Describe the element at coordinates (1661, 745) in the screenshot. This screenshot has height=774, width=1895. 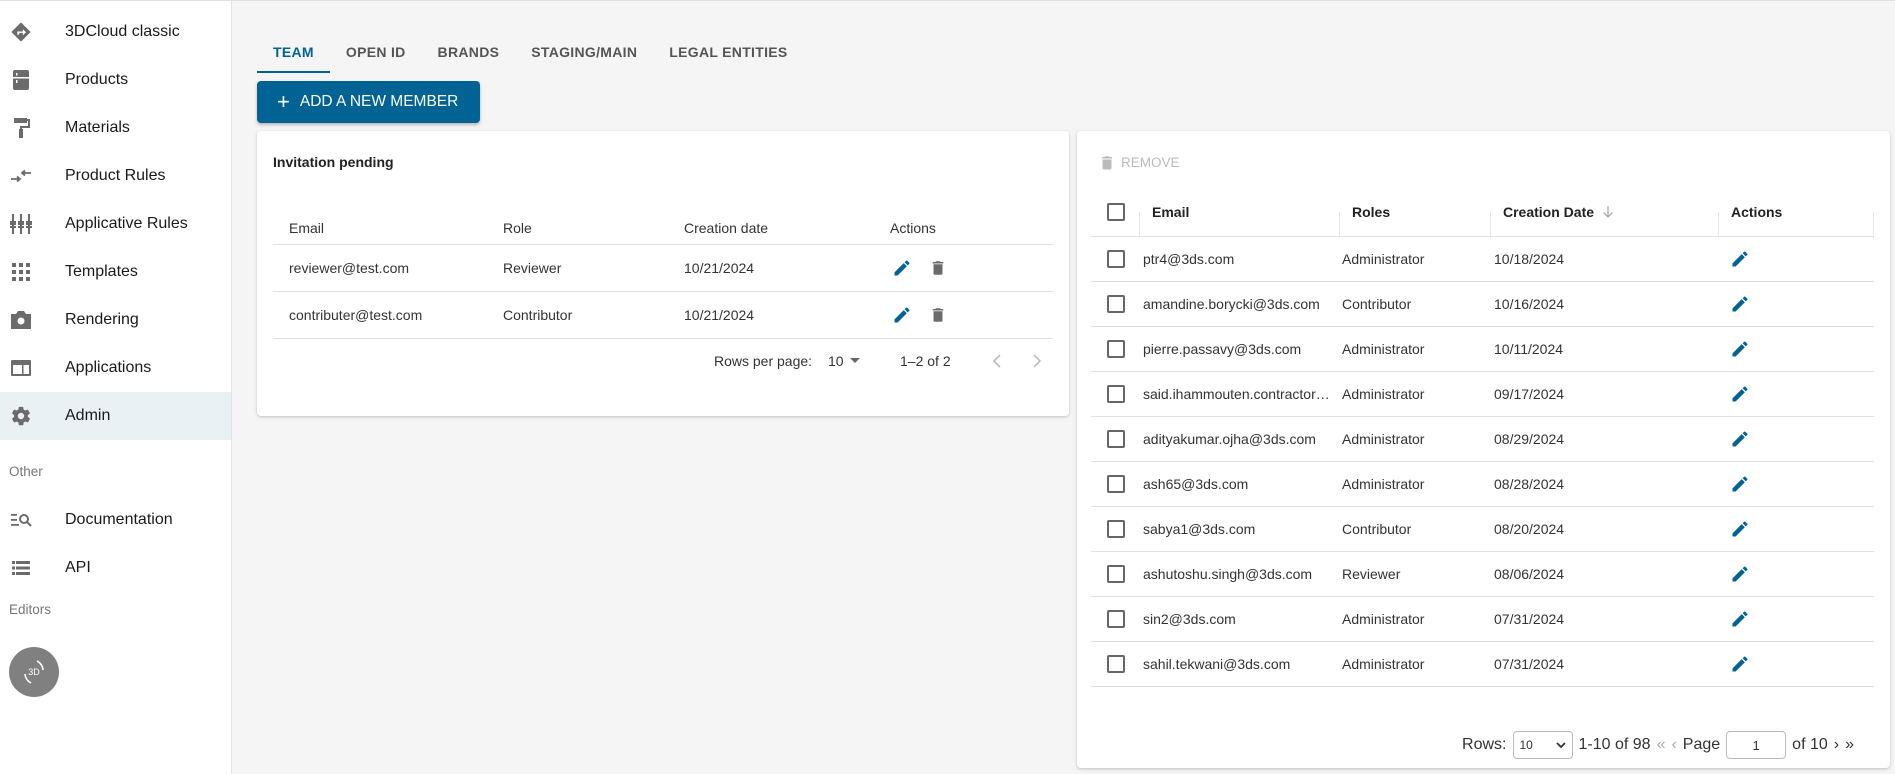
I see `first-page-button: «` at that location.